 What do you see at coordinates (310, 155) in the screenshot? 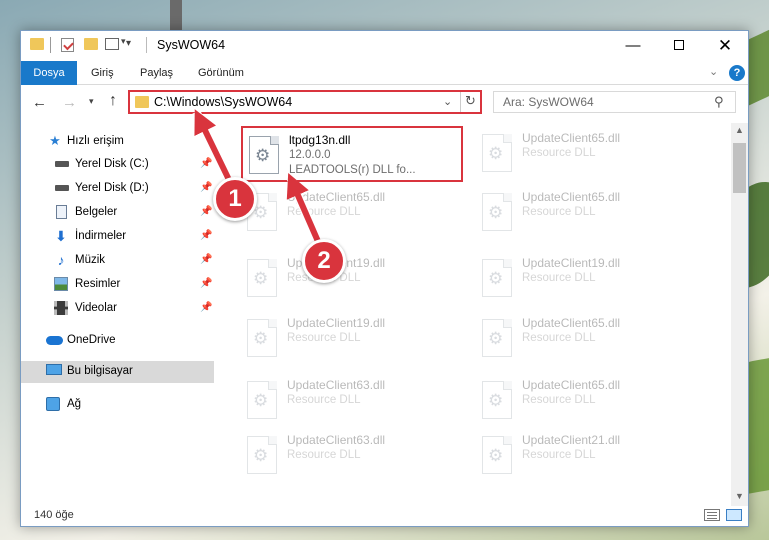
I see `file-version: 12.0.0.0` at bounding box center [310, 155].